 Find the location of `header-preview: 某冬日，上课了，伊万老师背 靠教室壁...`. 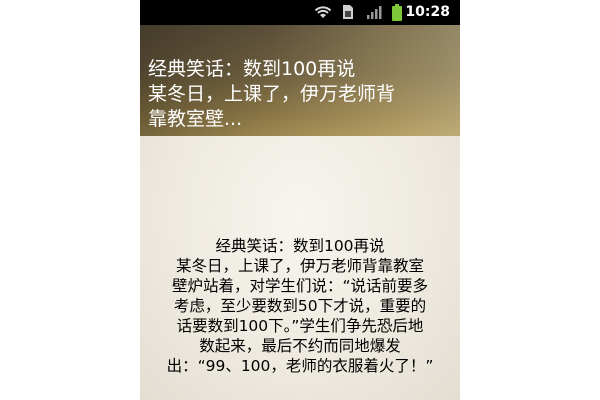

header-preview: 某冬日，上课了，伊万老师背 靠教室壁... is located at coordinates (300, 107).